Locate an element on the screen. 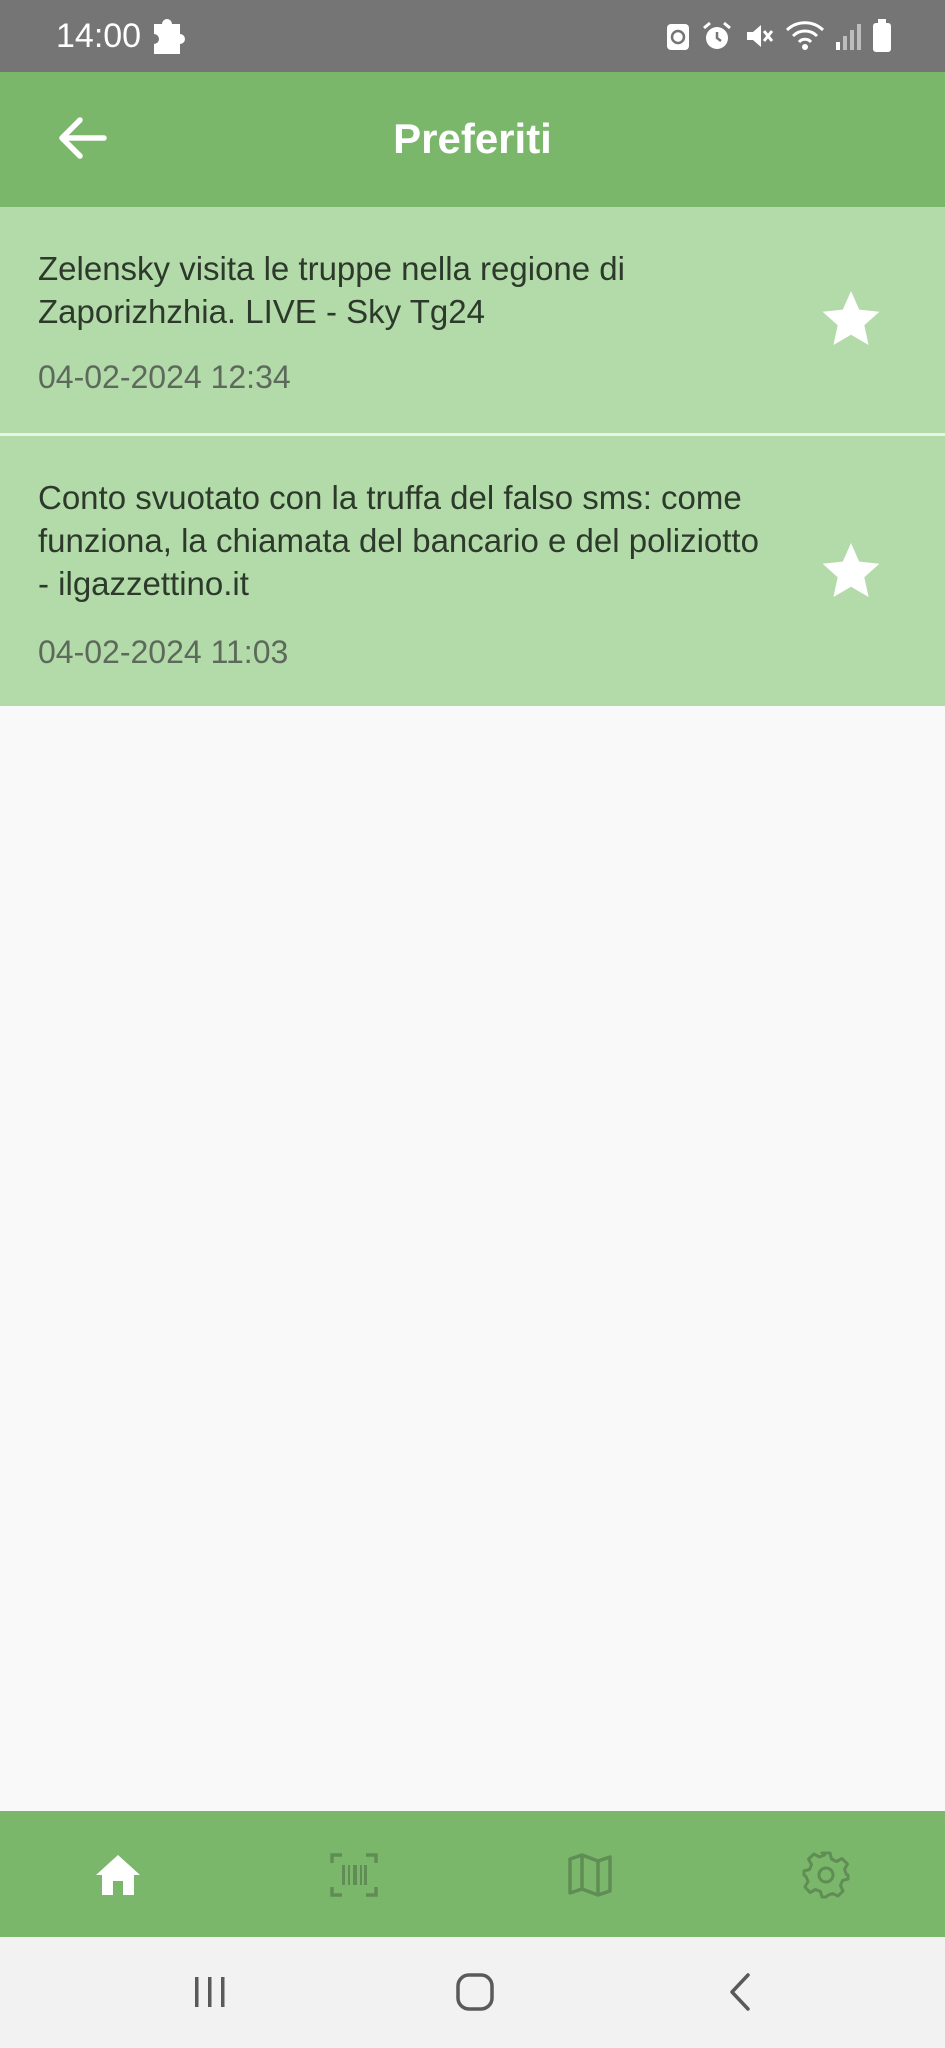 This screenshot has height=2048, width=945. map-icon is located at coordinates (590, 1879).